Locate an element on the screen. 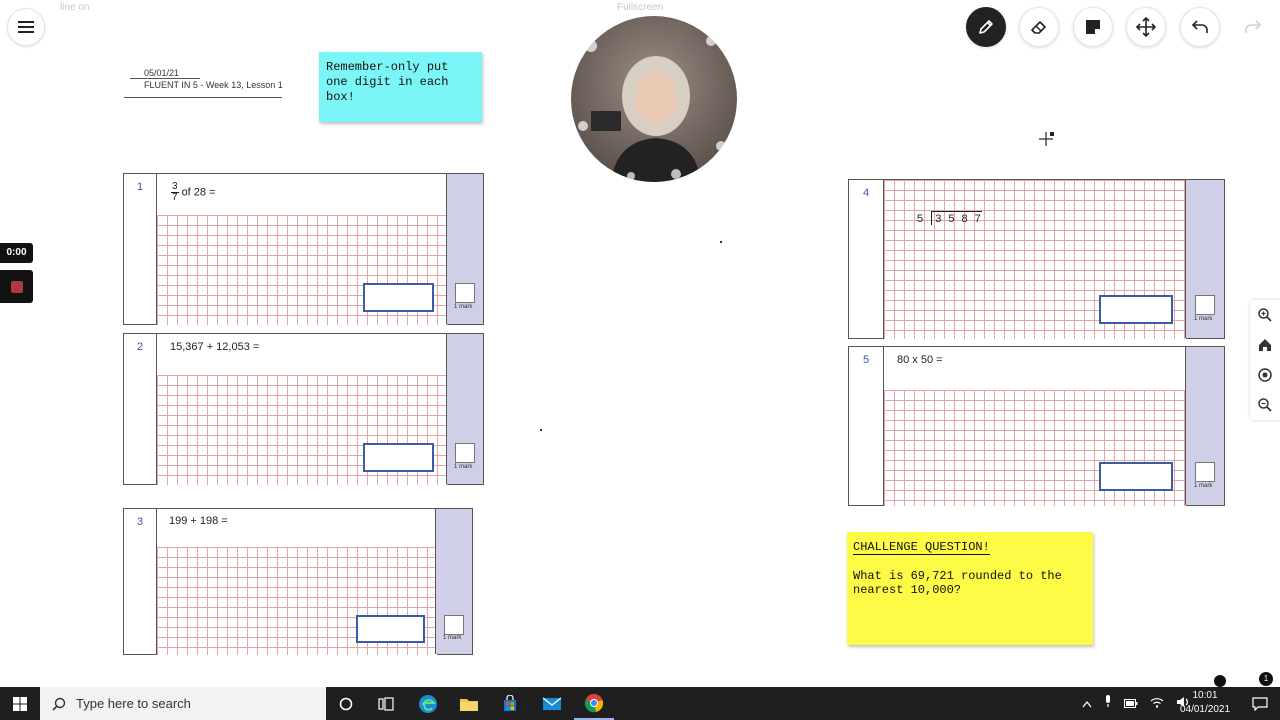  question-text: 199 + 198 = is located at coordinates (198, 521).